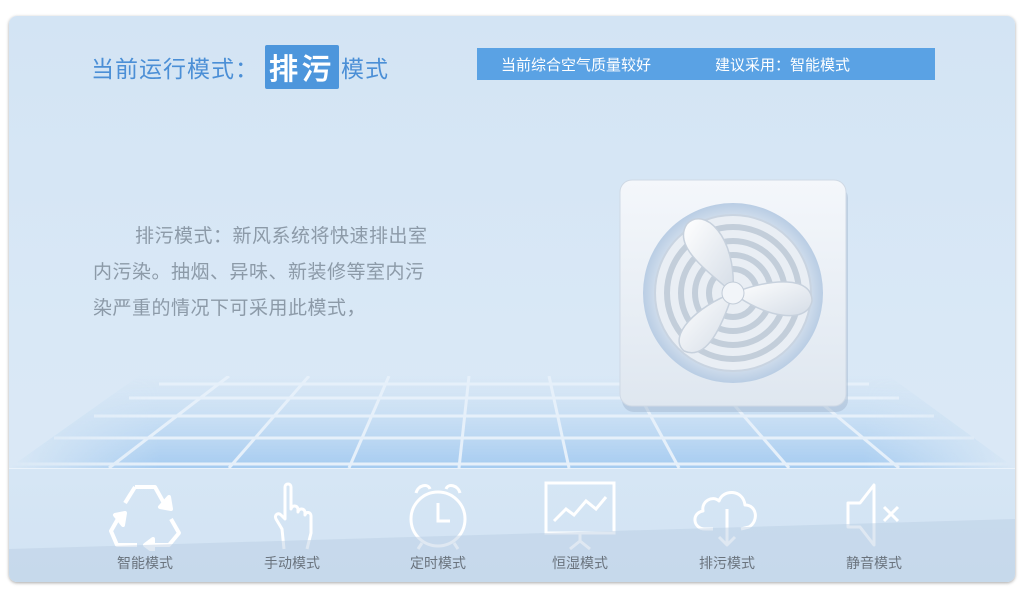 Image resolution: width=1024 pixels, height=600 pixels. I want to click on mode-suggestion-text: 建议采用：智能模式, so click(783, 64).